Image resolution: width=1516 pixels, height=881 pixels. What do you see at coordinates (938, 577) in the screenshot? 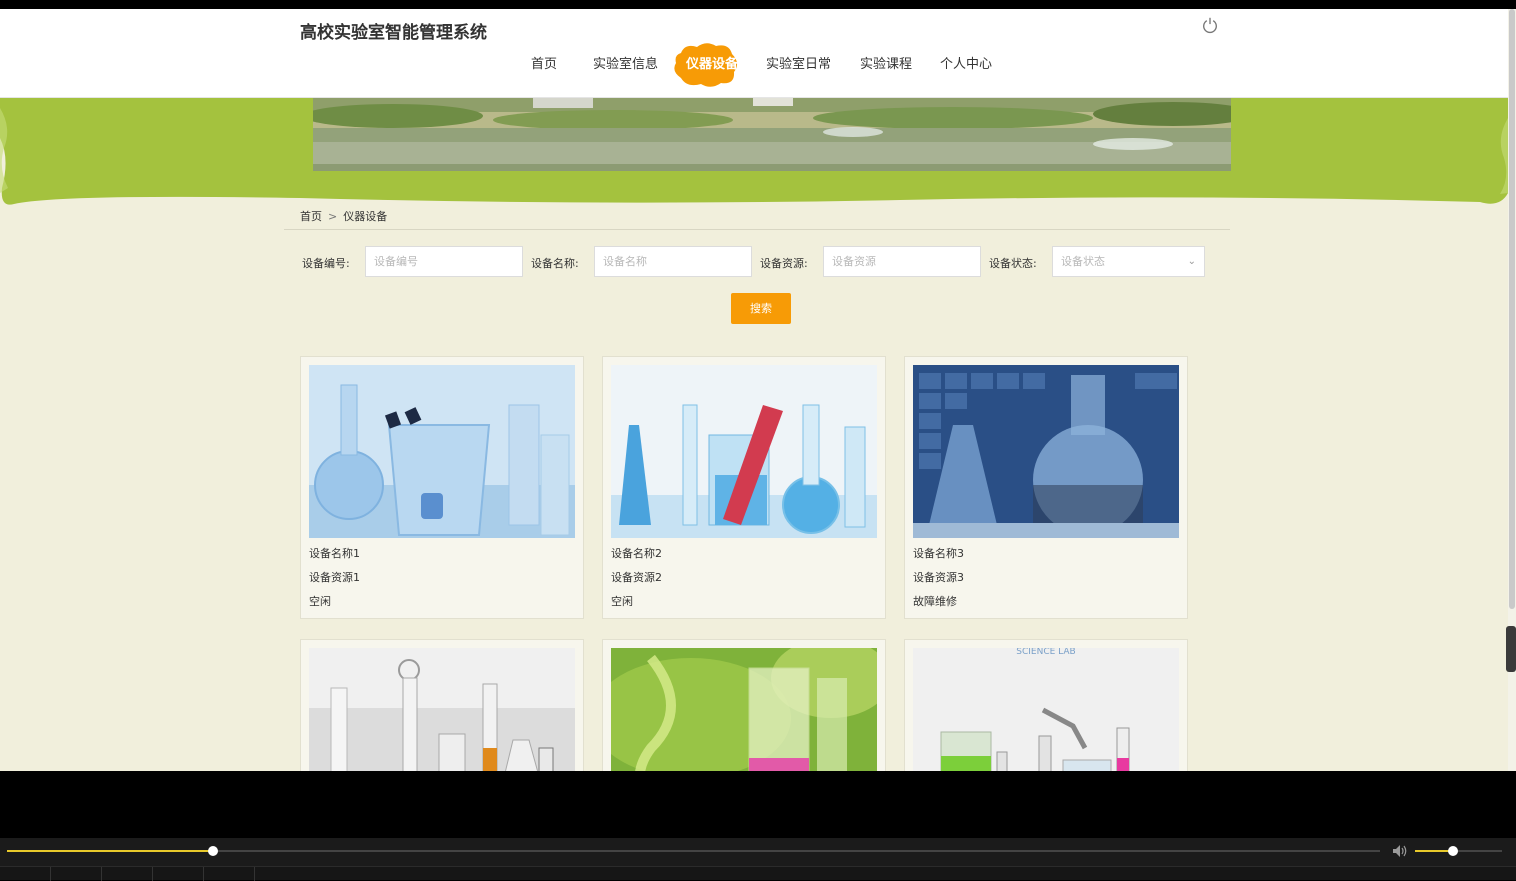
I see `card-equipment-resource: 设备资源3` at bounding box center [938, 577].